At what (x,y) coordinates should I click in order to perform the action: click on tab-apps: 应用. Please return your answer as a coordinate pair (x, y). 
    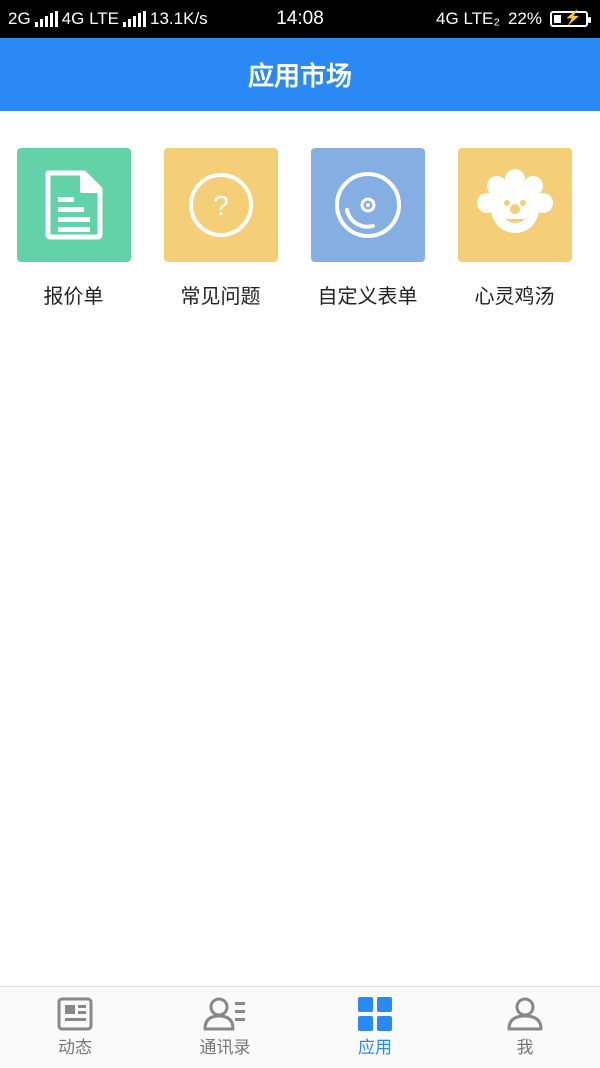
    Looking at the image, I should click on (375, 1027).